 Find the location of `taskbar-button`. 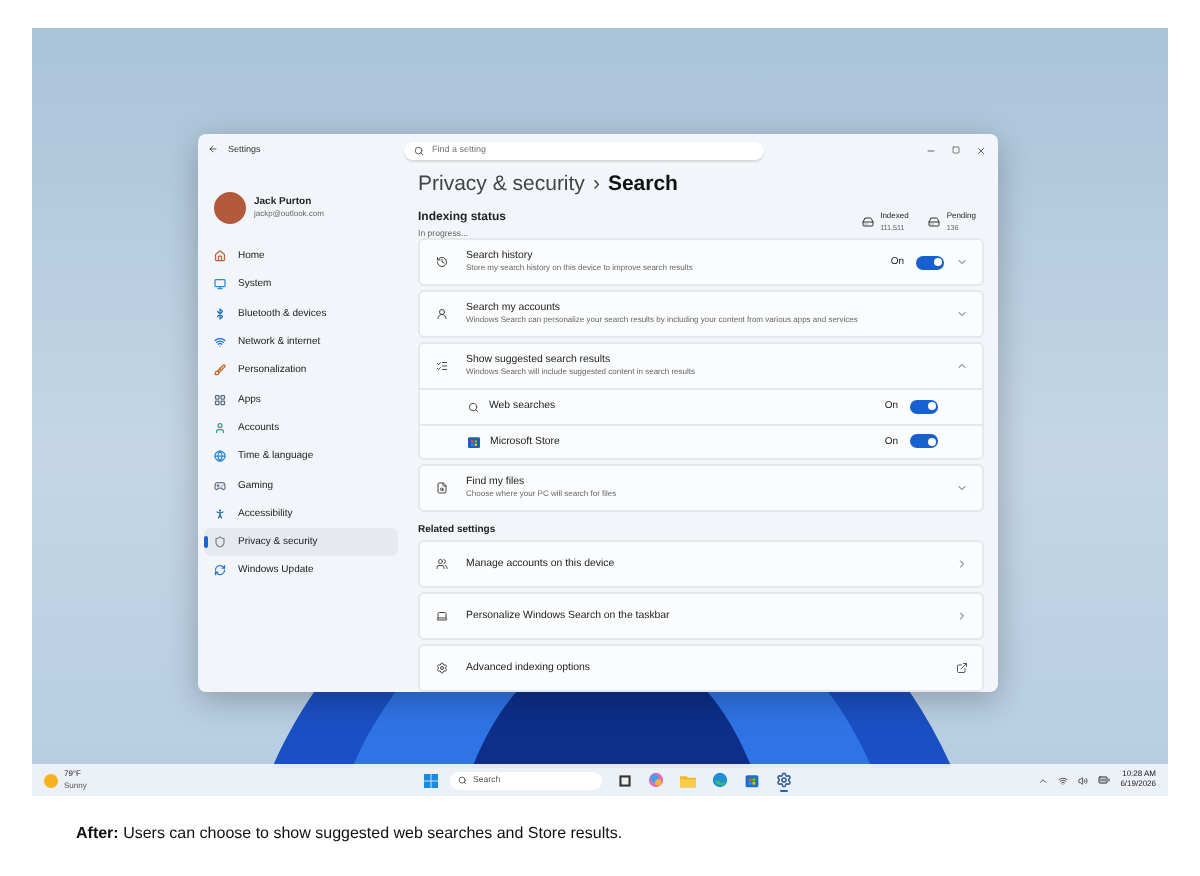

taskbar-button is located at coordinates (784, 780).